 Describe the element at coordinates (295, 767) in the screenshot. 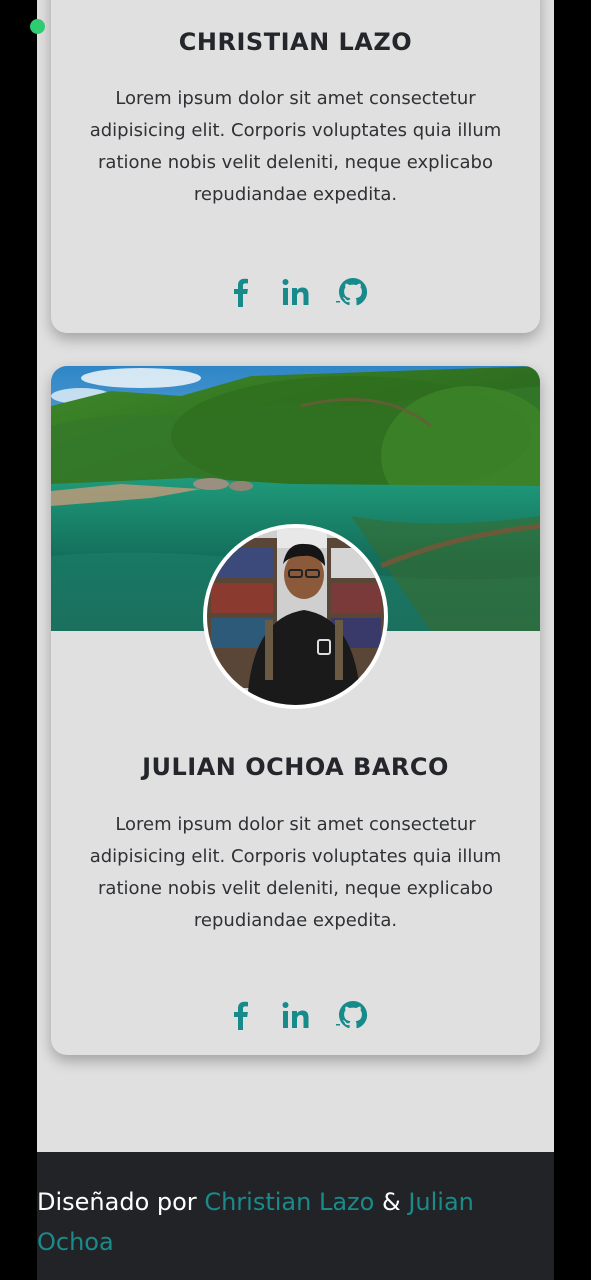

I see `card-name: JULIAN OCHOA BARCO` at that location.